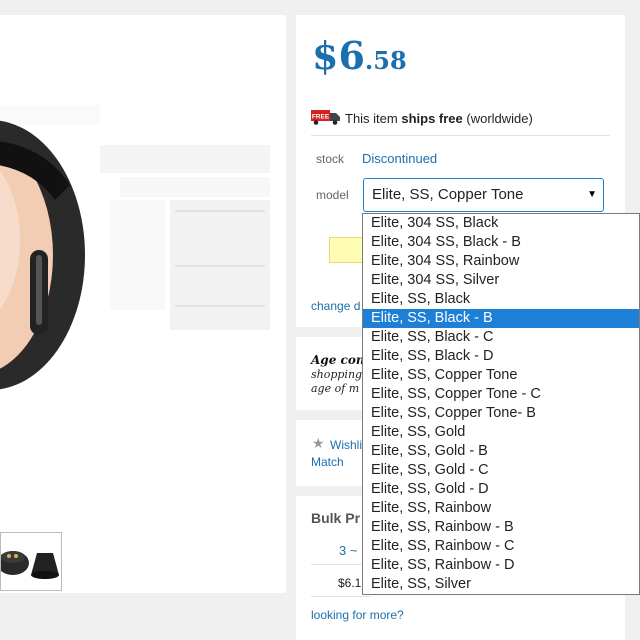  Describe the element at coordinates (501, 375) in the screenshot. I see `model-option: Elite, SS, Copper Tone` at that location.